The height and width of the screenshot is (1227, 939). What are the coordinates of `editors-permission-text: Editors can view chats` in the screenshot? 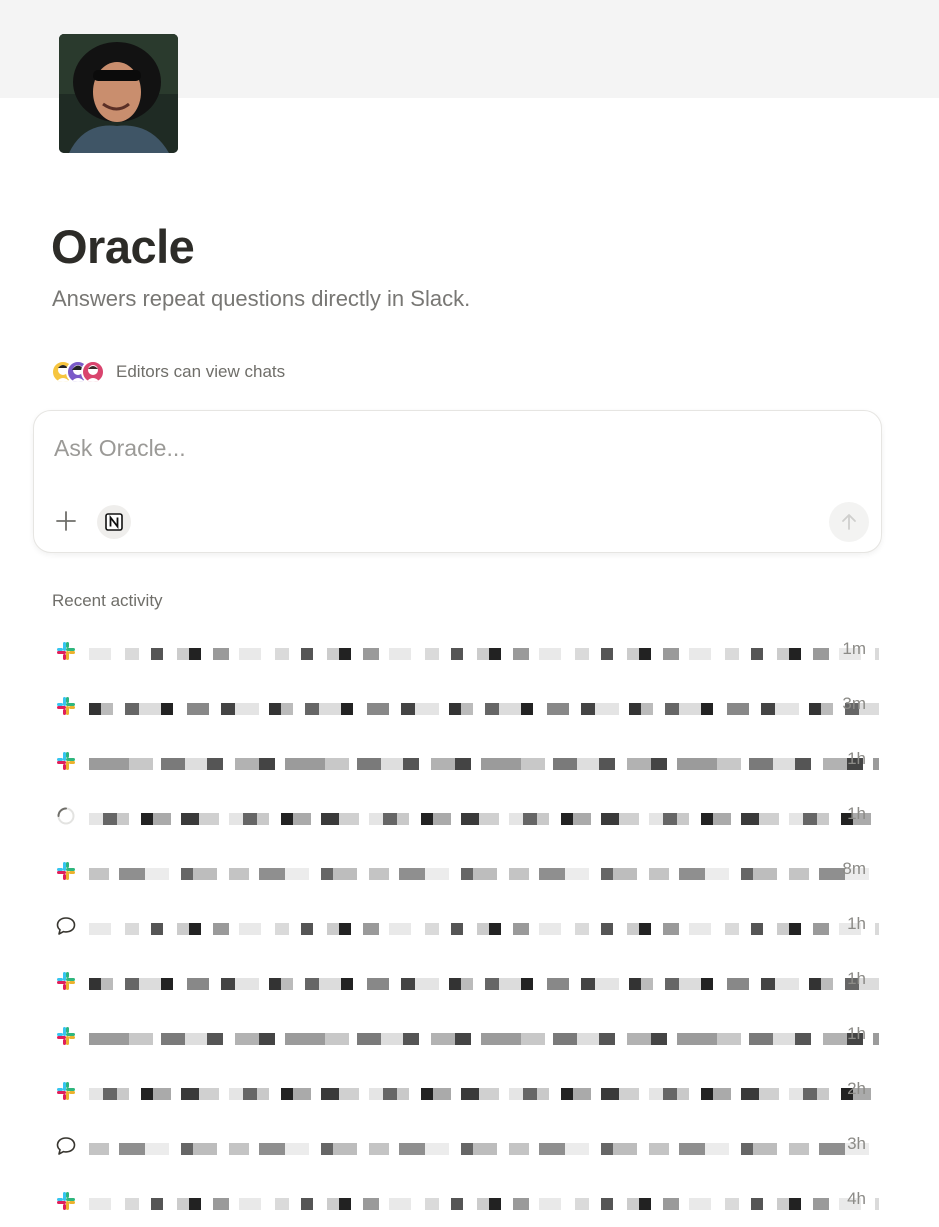 It's located at (201, 371).